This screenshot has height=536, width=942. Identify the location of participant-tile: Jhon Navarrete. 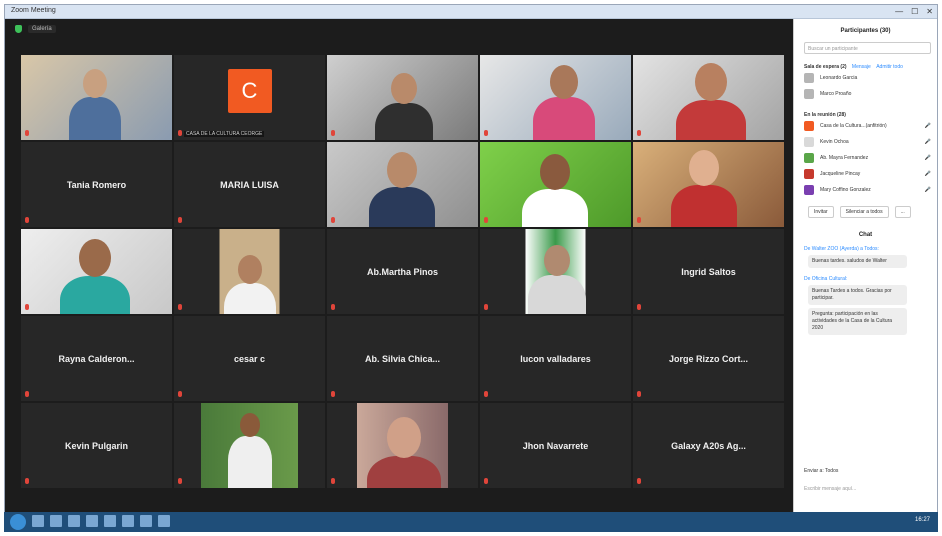
(555, 445).